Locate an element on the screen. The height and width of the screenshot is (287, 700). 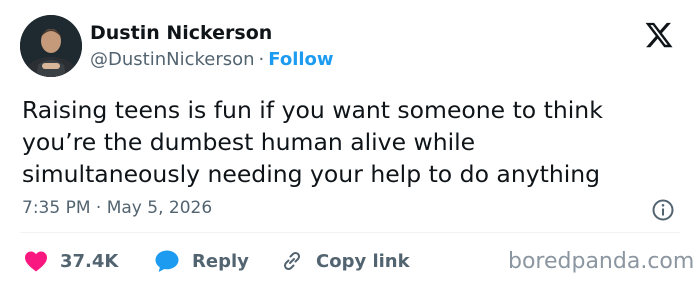
avatar-photo is located at coordinates (51, 46).